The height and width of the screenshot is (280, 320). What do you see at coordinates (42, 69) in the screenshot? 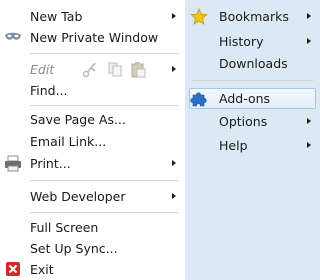
I see `edit-label: Edit` at bounding box center [42, 69].